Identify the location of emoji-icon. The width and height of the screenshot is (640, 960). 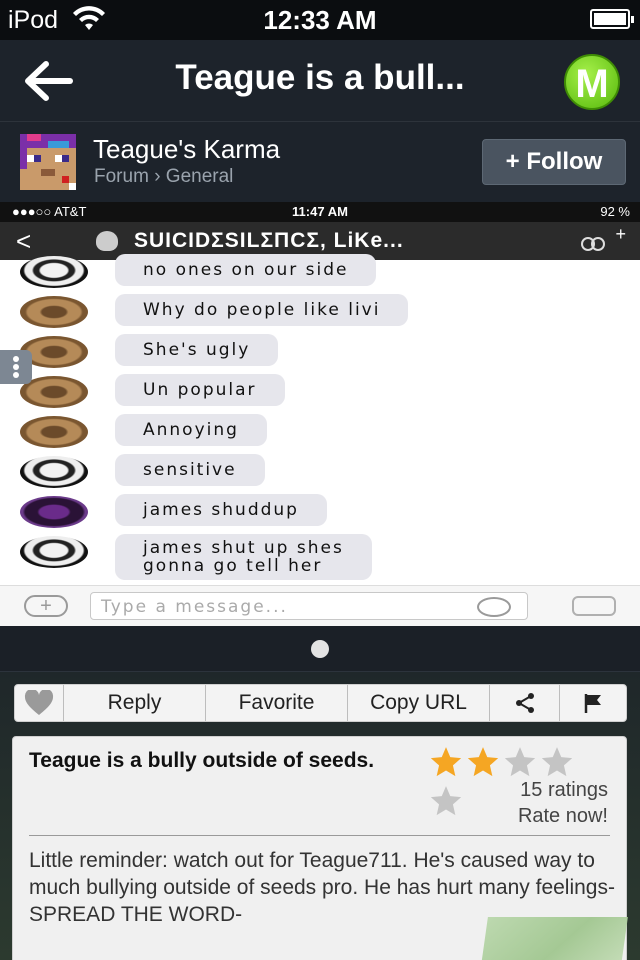
(494, 607).